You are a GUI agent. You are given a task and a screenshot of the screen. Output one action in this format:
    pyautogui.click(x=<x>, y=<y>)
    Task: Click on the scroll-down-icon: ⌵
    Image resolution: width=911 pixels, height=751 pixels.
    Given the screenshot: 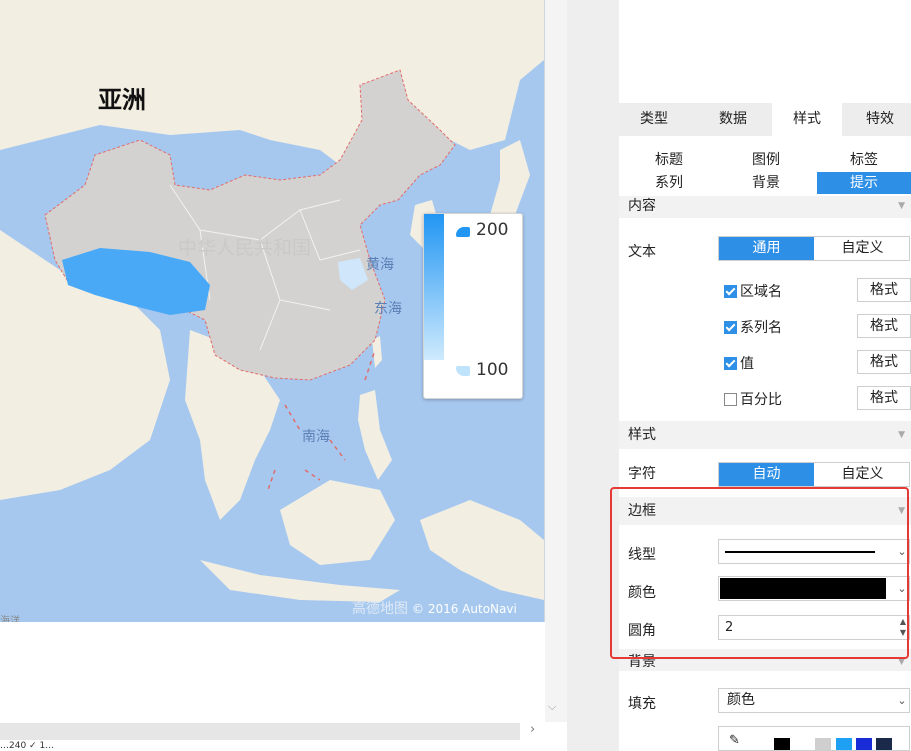 What is the action you would take?
    pyautogui.click(x=552, y=707)
    